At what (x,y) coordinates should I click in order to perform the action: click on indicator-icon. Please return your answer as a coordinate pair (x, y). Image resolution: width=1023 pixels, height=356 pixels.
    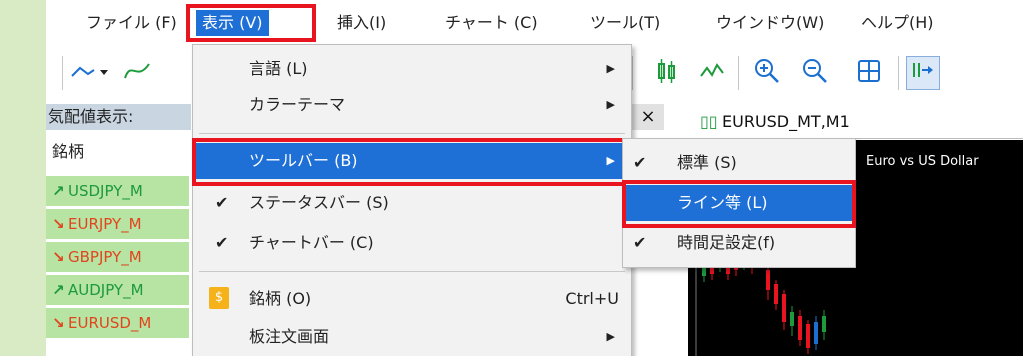
    Looking at the image, I should click on (137, 73).